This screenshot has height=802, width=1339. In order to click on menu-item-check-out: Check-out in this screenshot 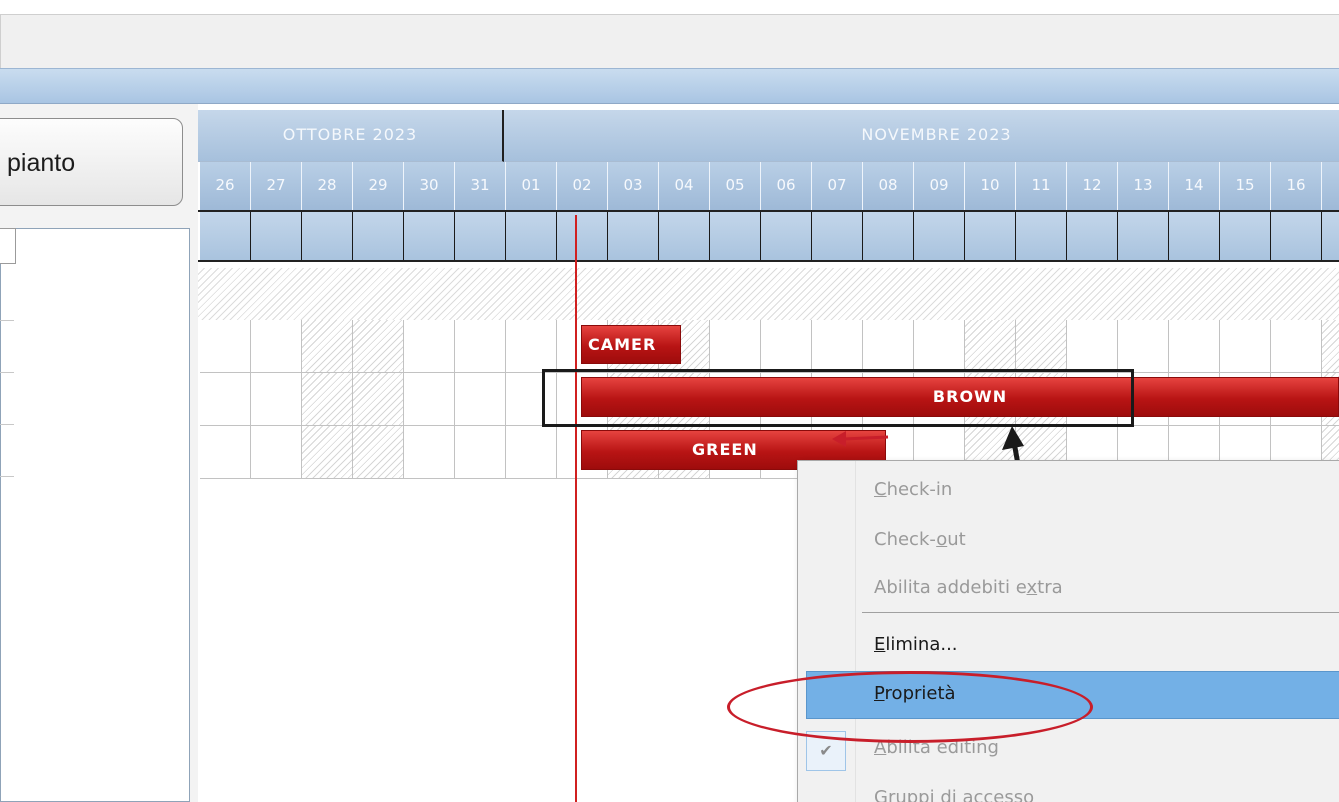, I will do `click(920, 539)`.